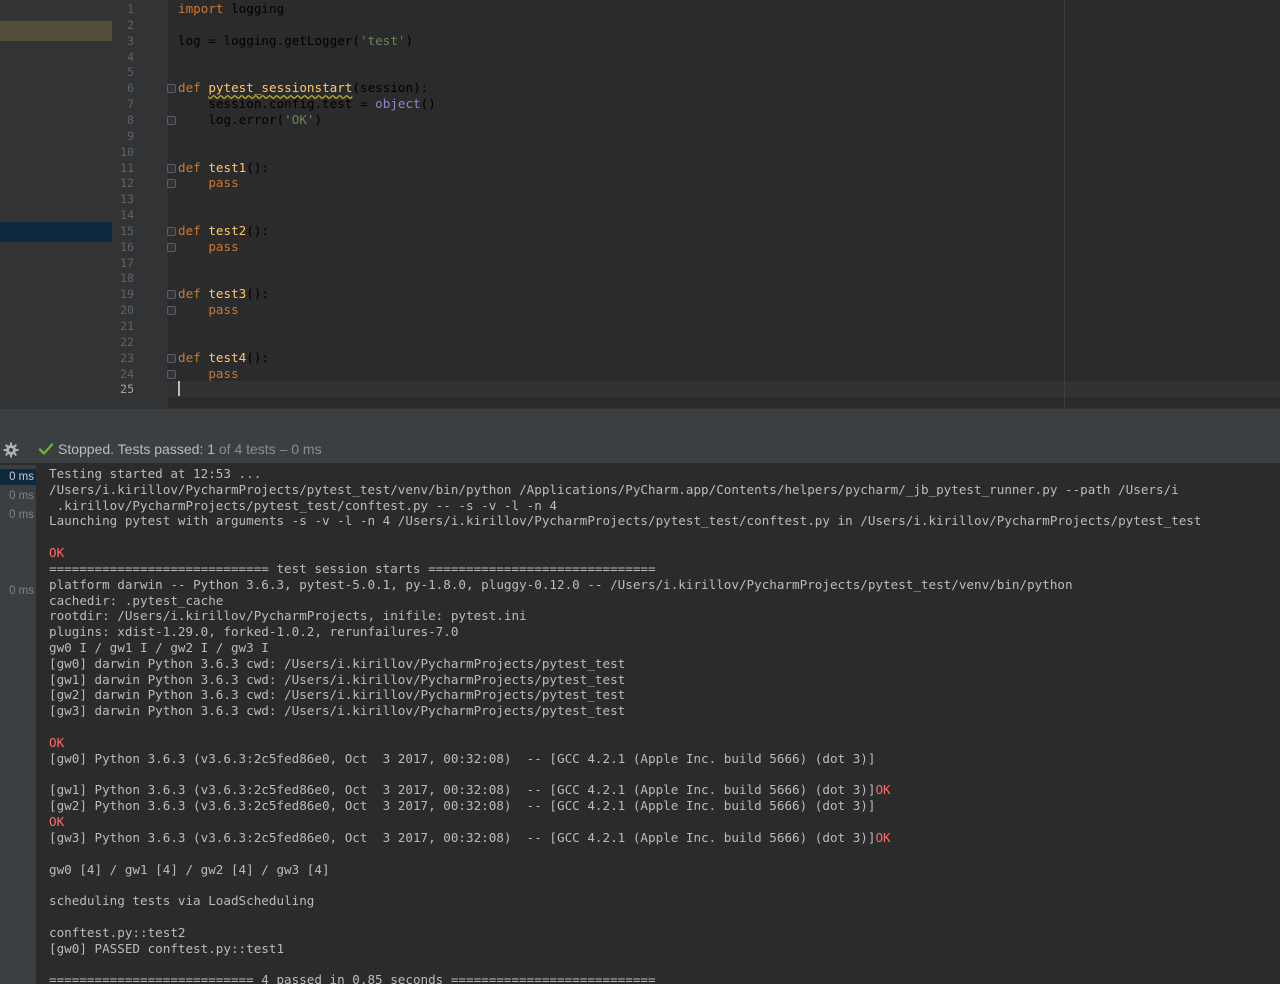  What do you see at coordinates (428, 104) in the screenshot?
I see `code-token: ()` at bounding box center [428, 104].